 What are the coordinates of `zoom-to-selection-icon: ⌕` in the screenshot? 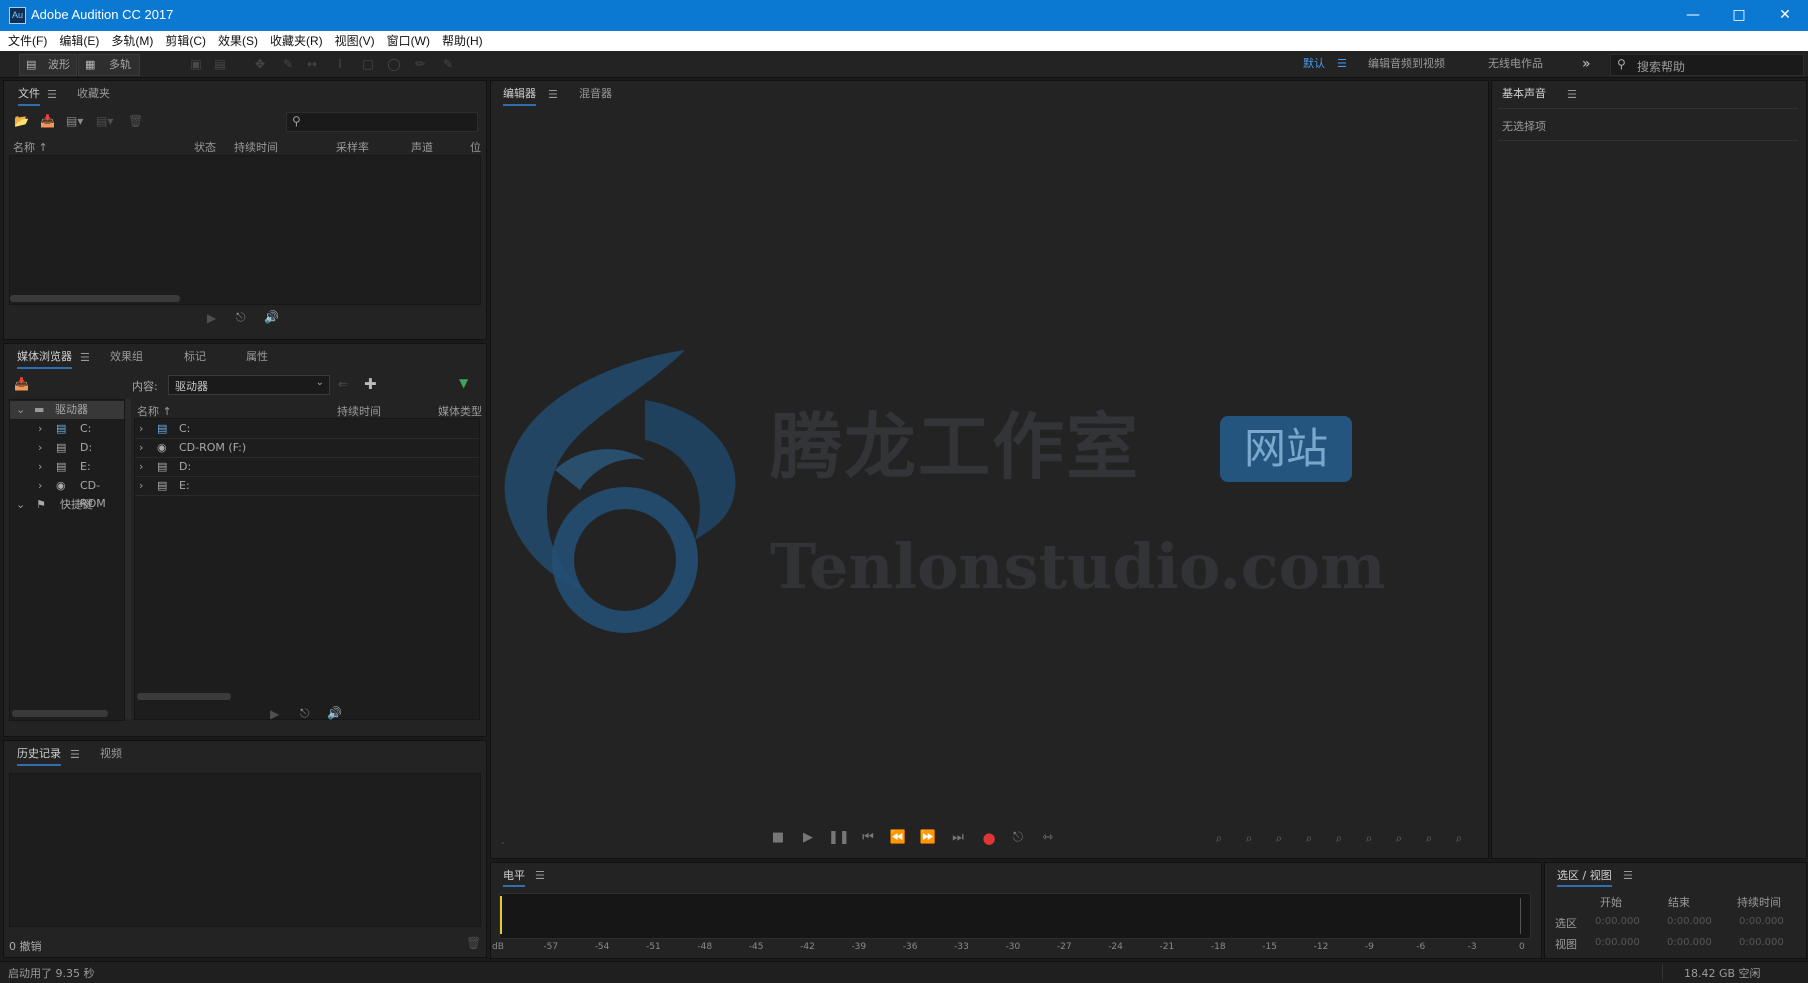 It's located at (1429, 838).